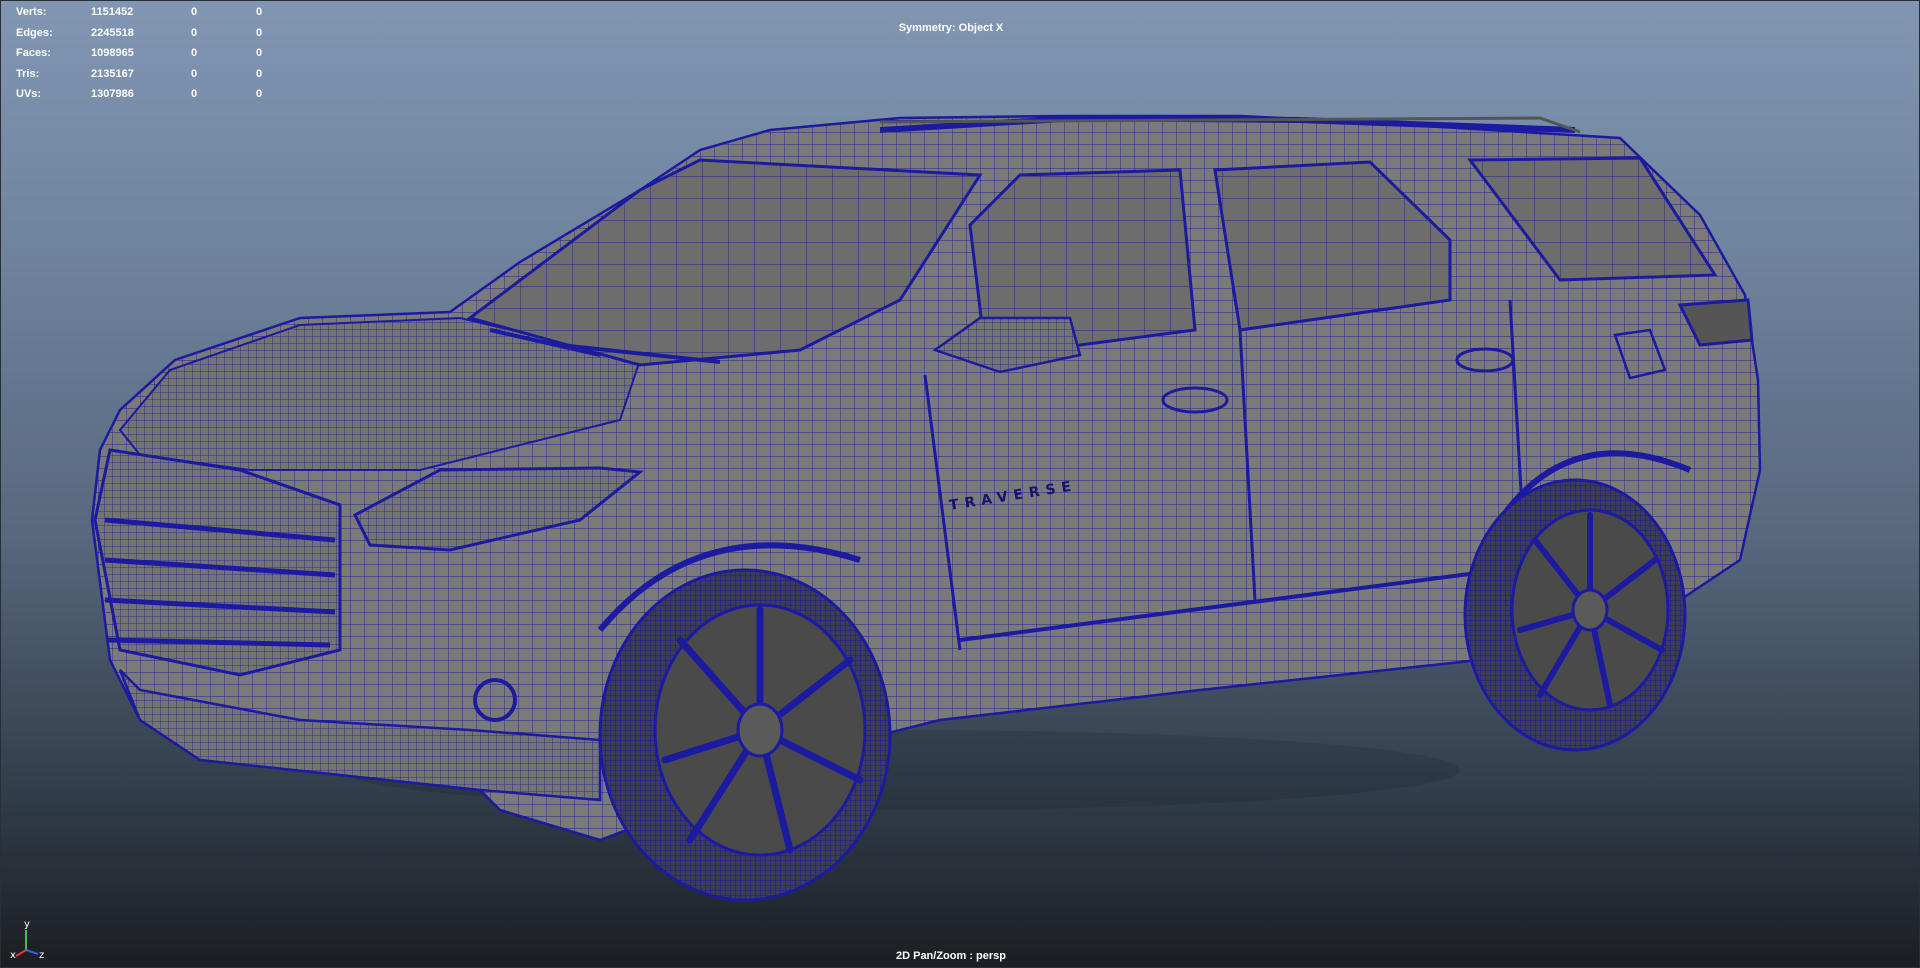 Image resolution: width=1920 pixels, height=968 pixels. Describe the element at coordinates (13, 955) in the screenshot. I see `axis-x-label: x` at that location.